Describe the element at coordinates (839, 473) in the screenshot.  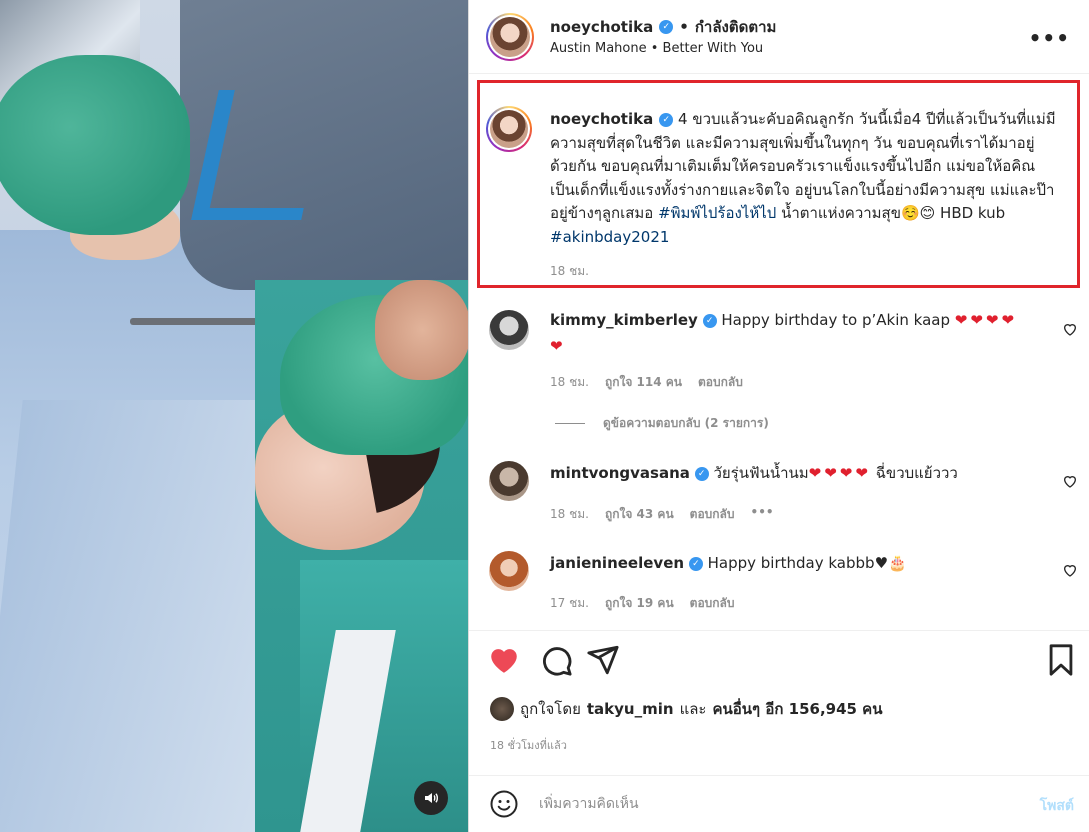
I see `comment-hearts: ❤❤❤❤` at that location.